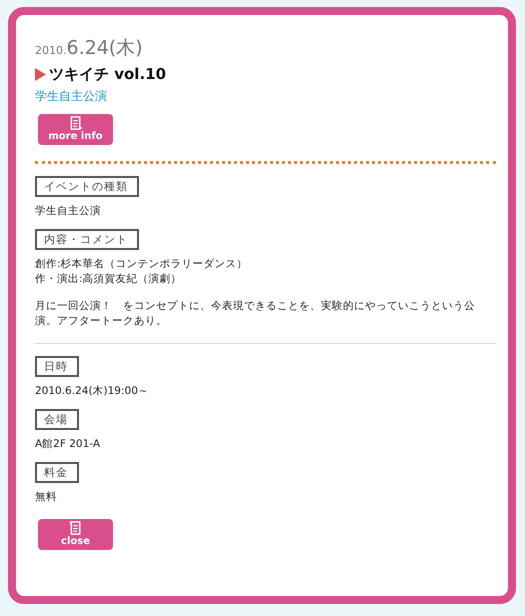 The width and height of the screenshot is (525, 616). What do you see at coordinates (50, 50) in the screenshot?
I see `date-year: 2010.` at bounding box center [50, 50].